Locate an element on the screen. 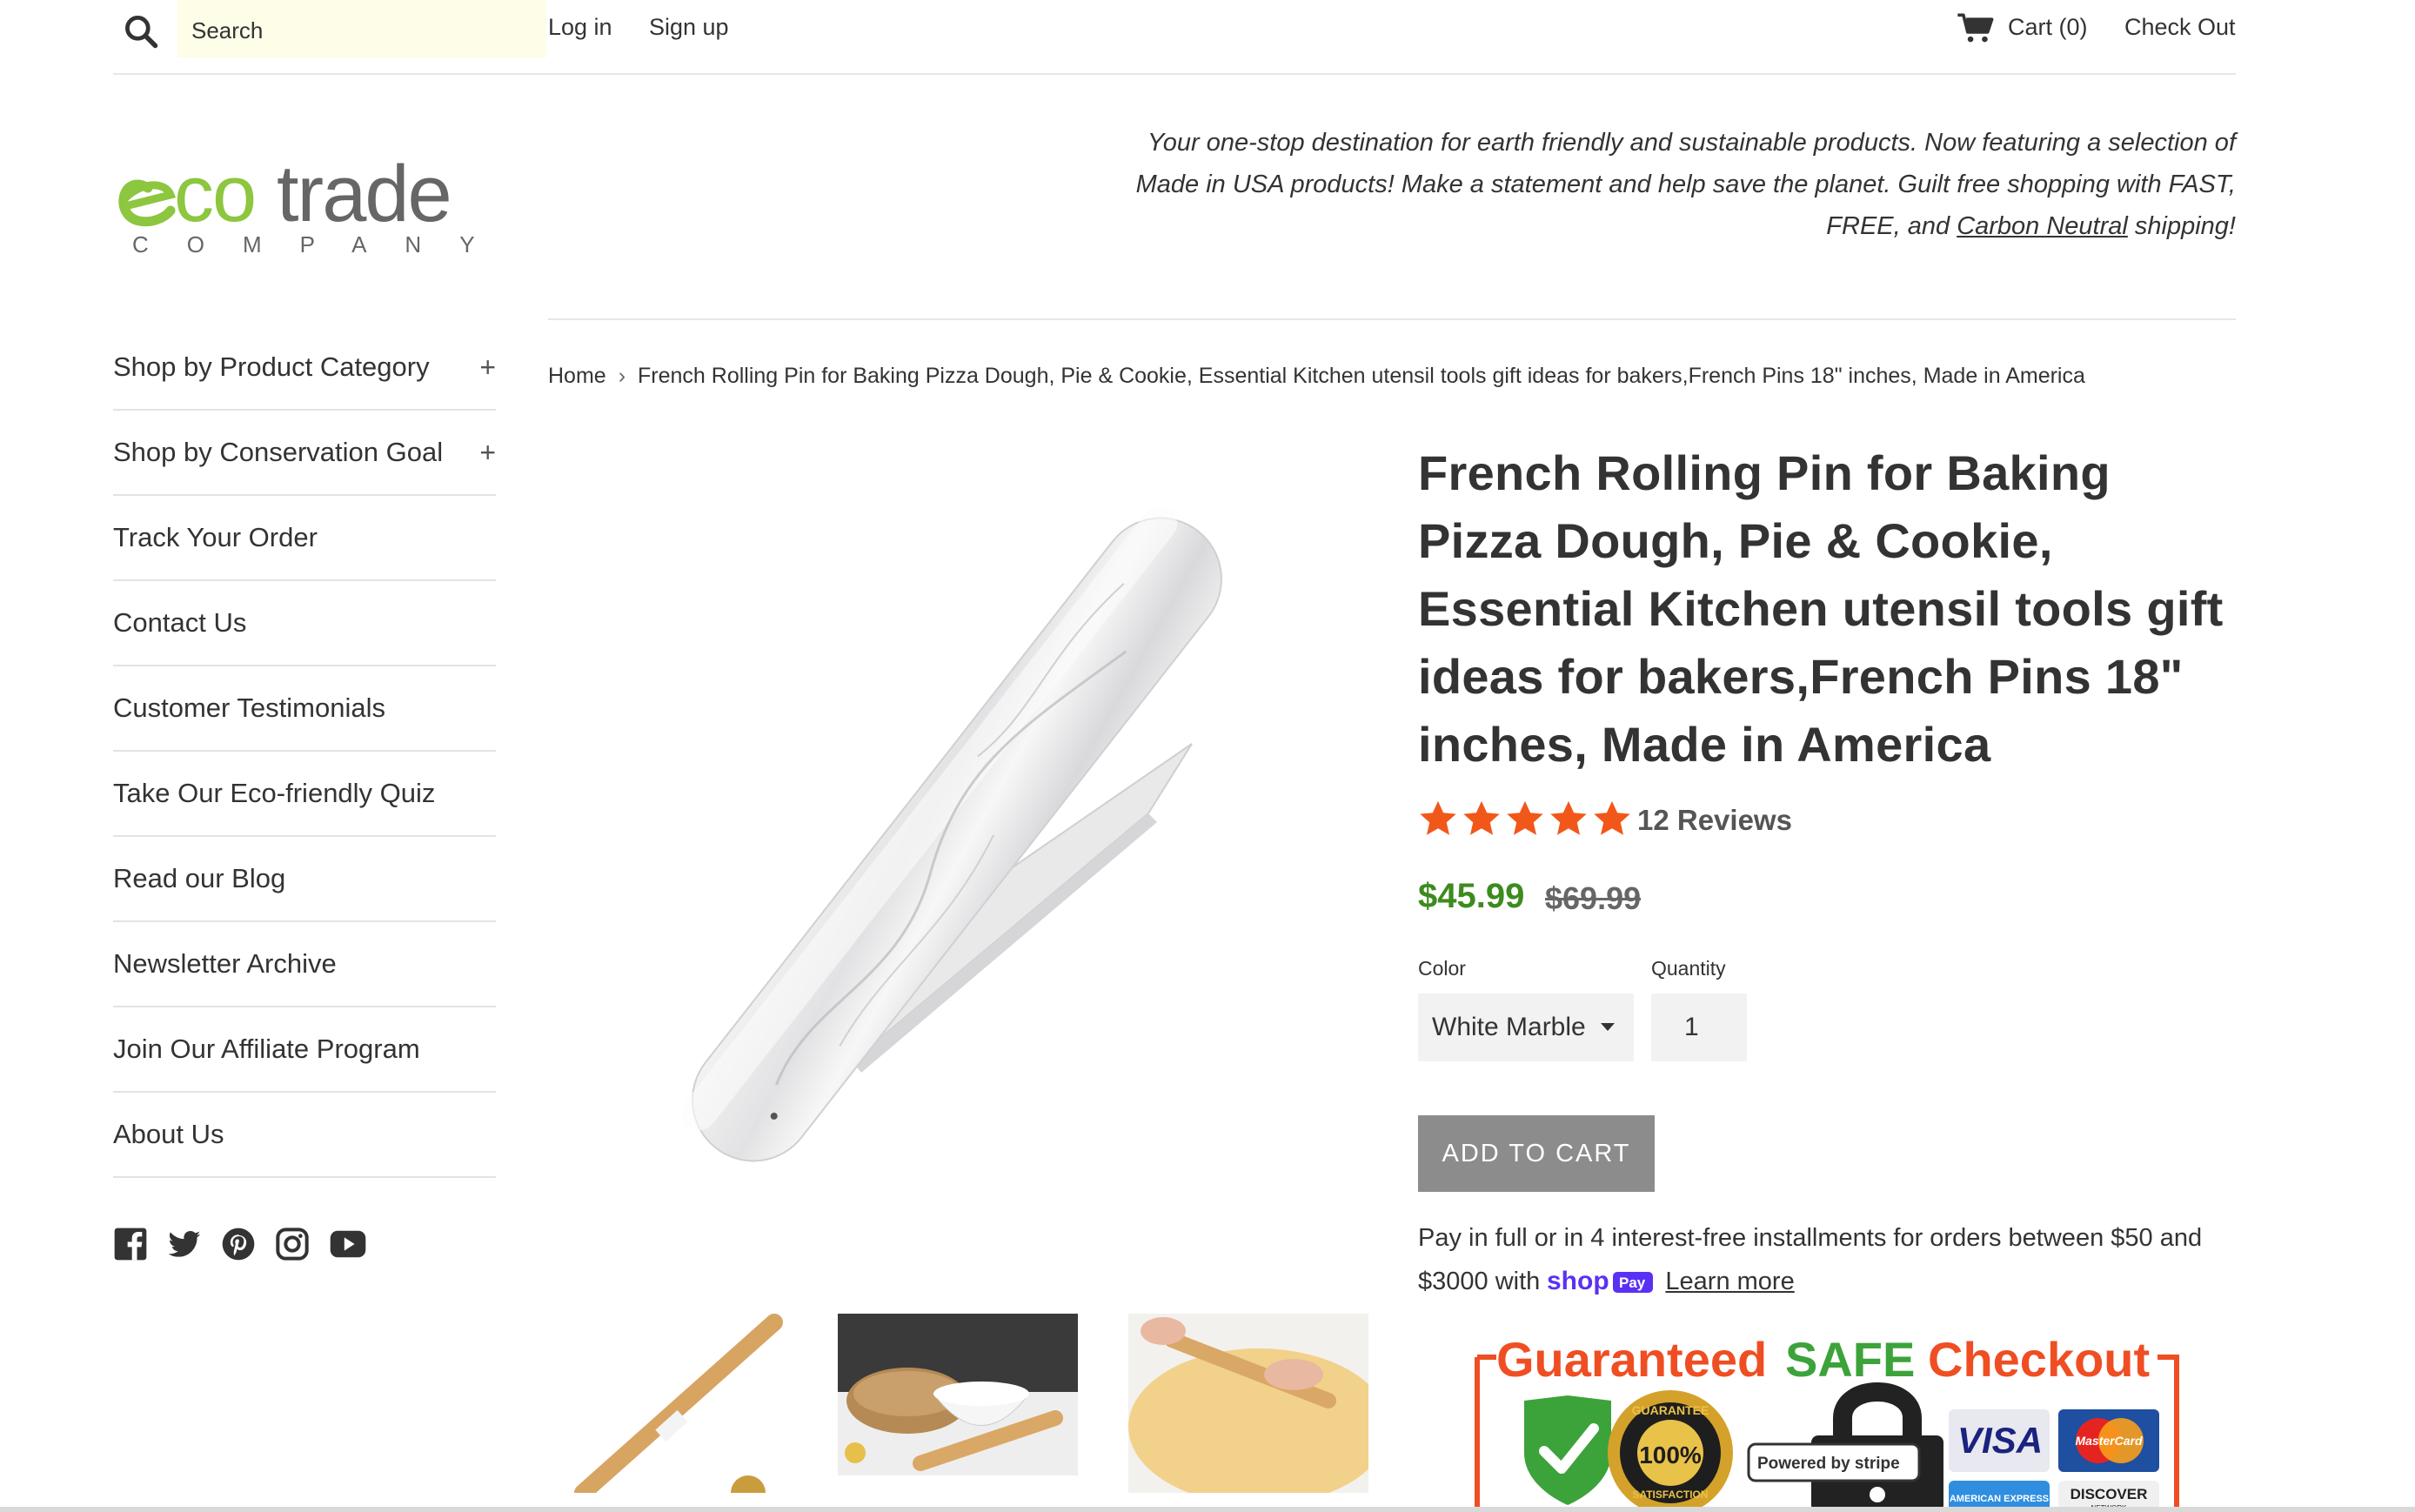 This screenshot has width=2415, height=1512. sidebar-item-label: About Us is located at coordinates (168, 1134).